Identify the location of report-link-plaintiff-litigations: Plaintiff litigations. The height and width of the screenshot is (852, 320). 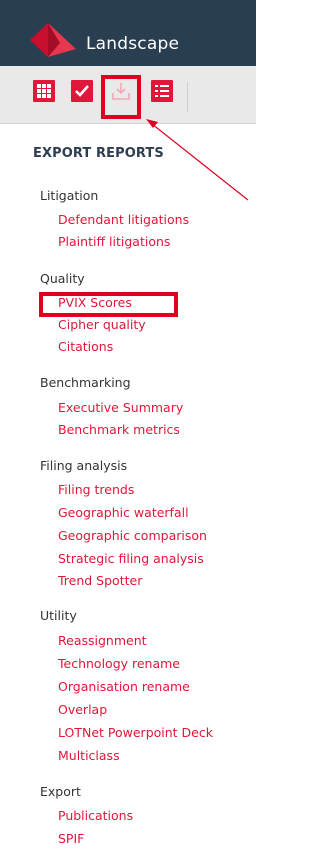
(114, 241).